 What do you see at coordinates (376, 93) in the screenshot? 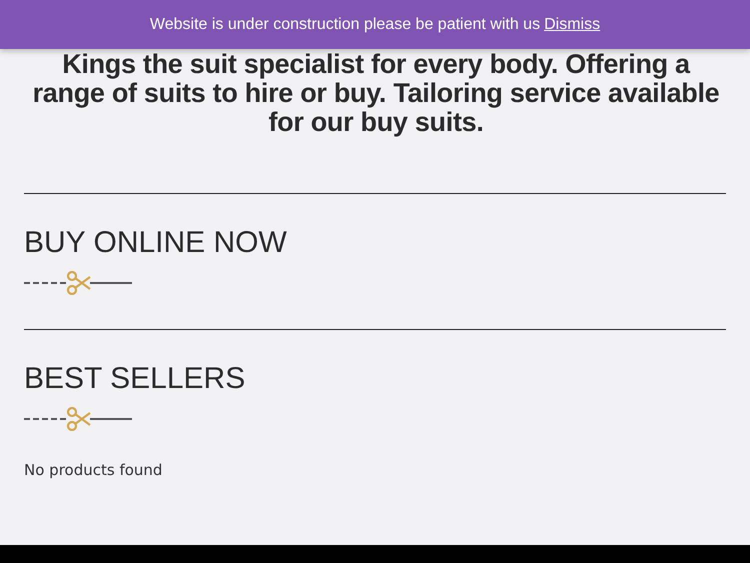
I see `intro-text: Kings the suit specialist for every body. Offering a range of suits to hire or buy. Tailoring service available for our buy suits.` at bounding box center [376, 93].